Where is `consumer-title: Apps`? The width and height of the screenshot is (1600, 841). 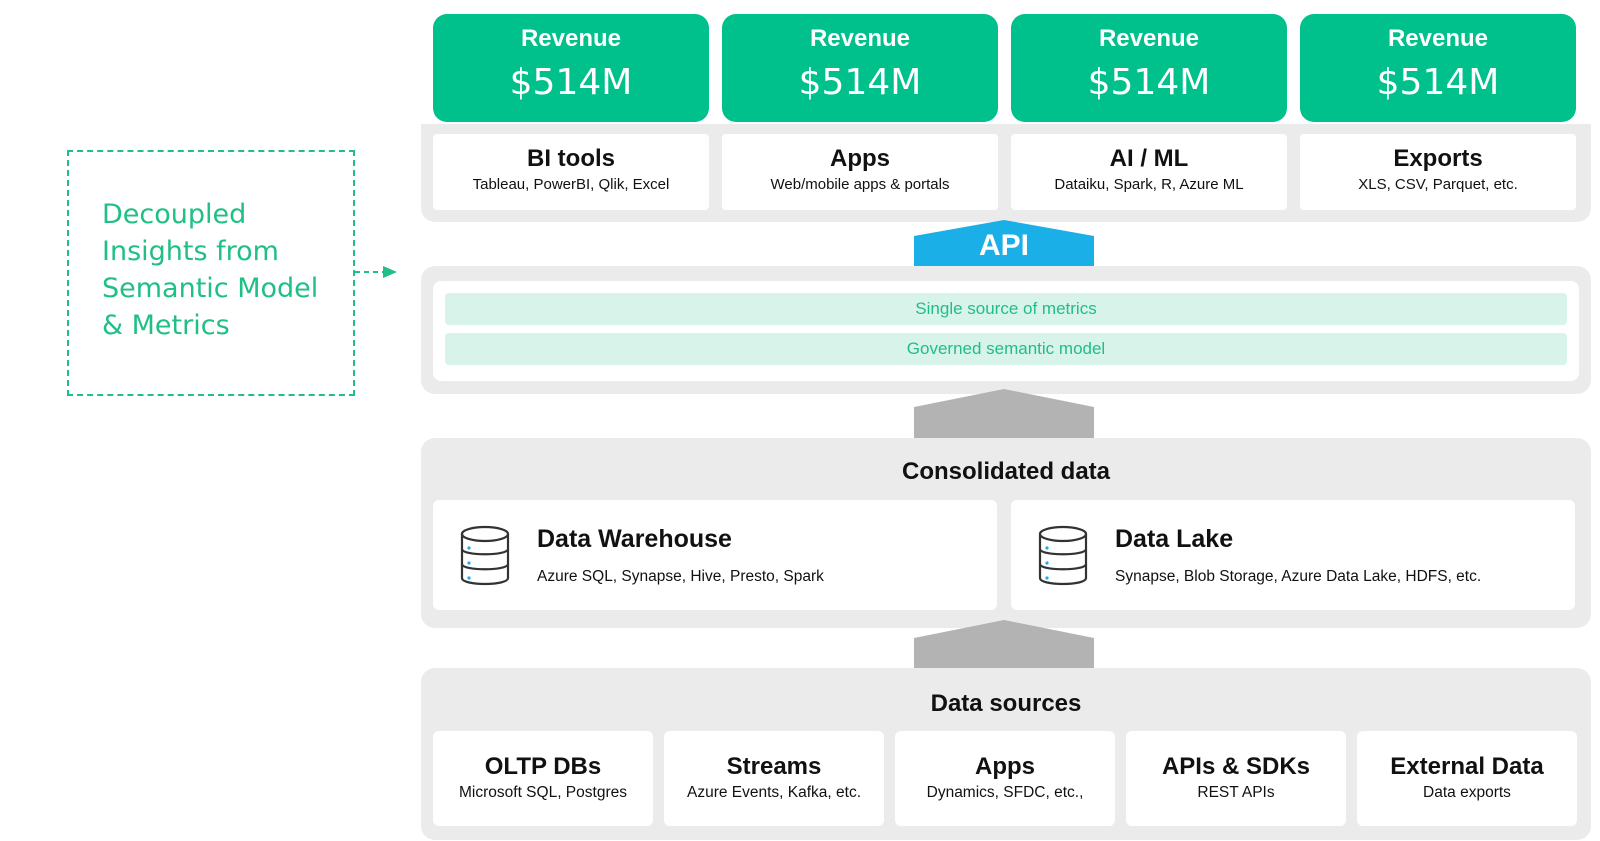
consumer-title: Apps is located at coordinates (860, 158).